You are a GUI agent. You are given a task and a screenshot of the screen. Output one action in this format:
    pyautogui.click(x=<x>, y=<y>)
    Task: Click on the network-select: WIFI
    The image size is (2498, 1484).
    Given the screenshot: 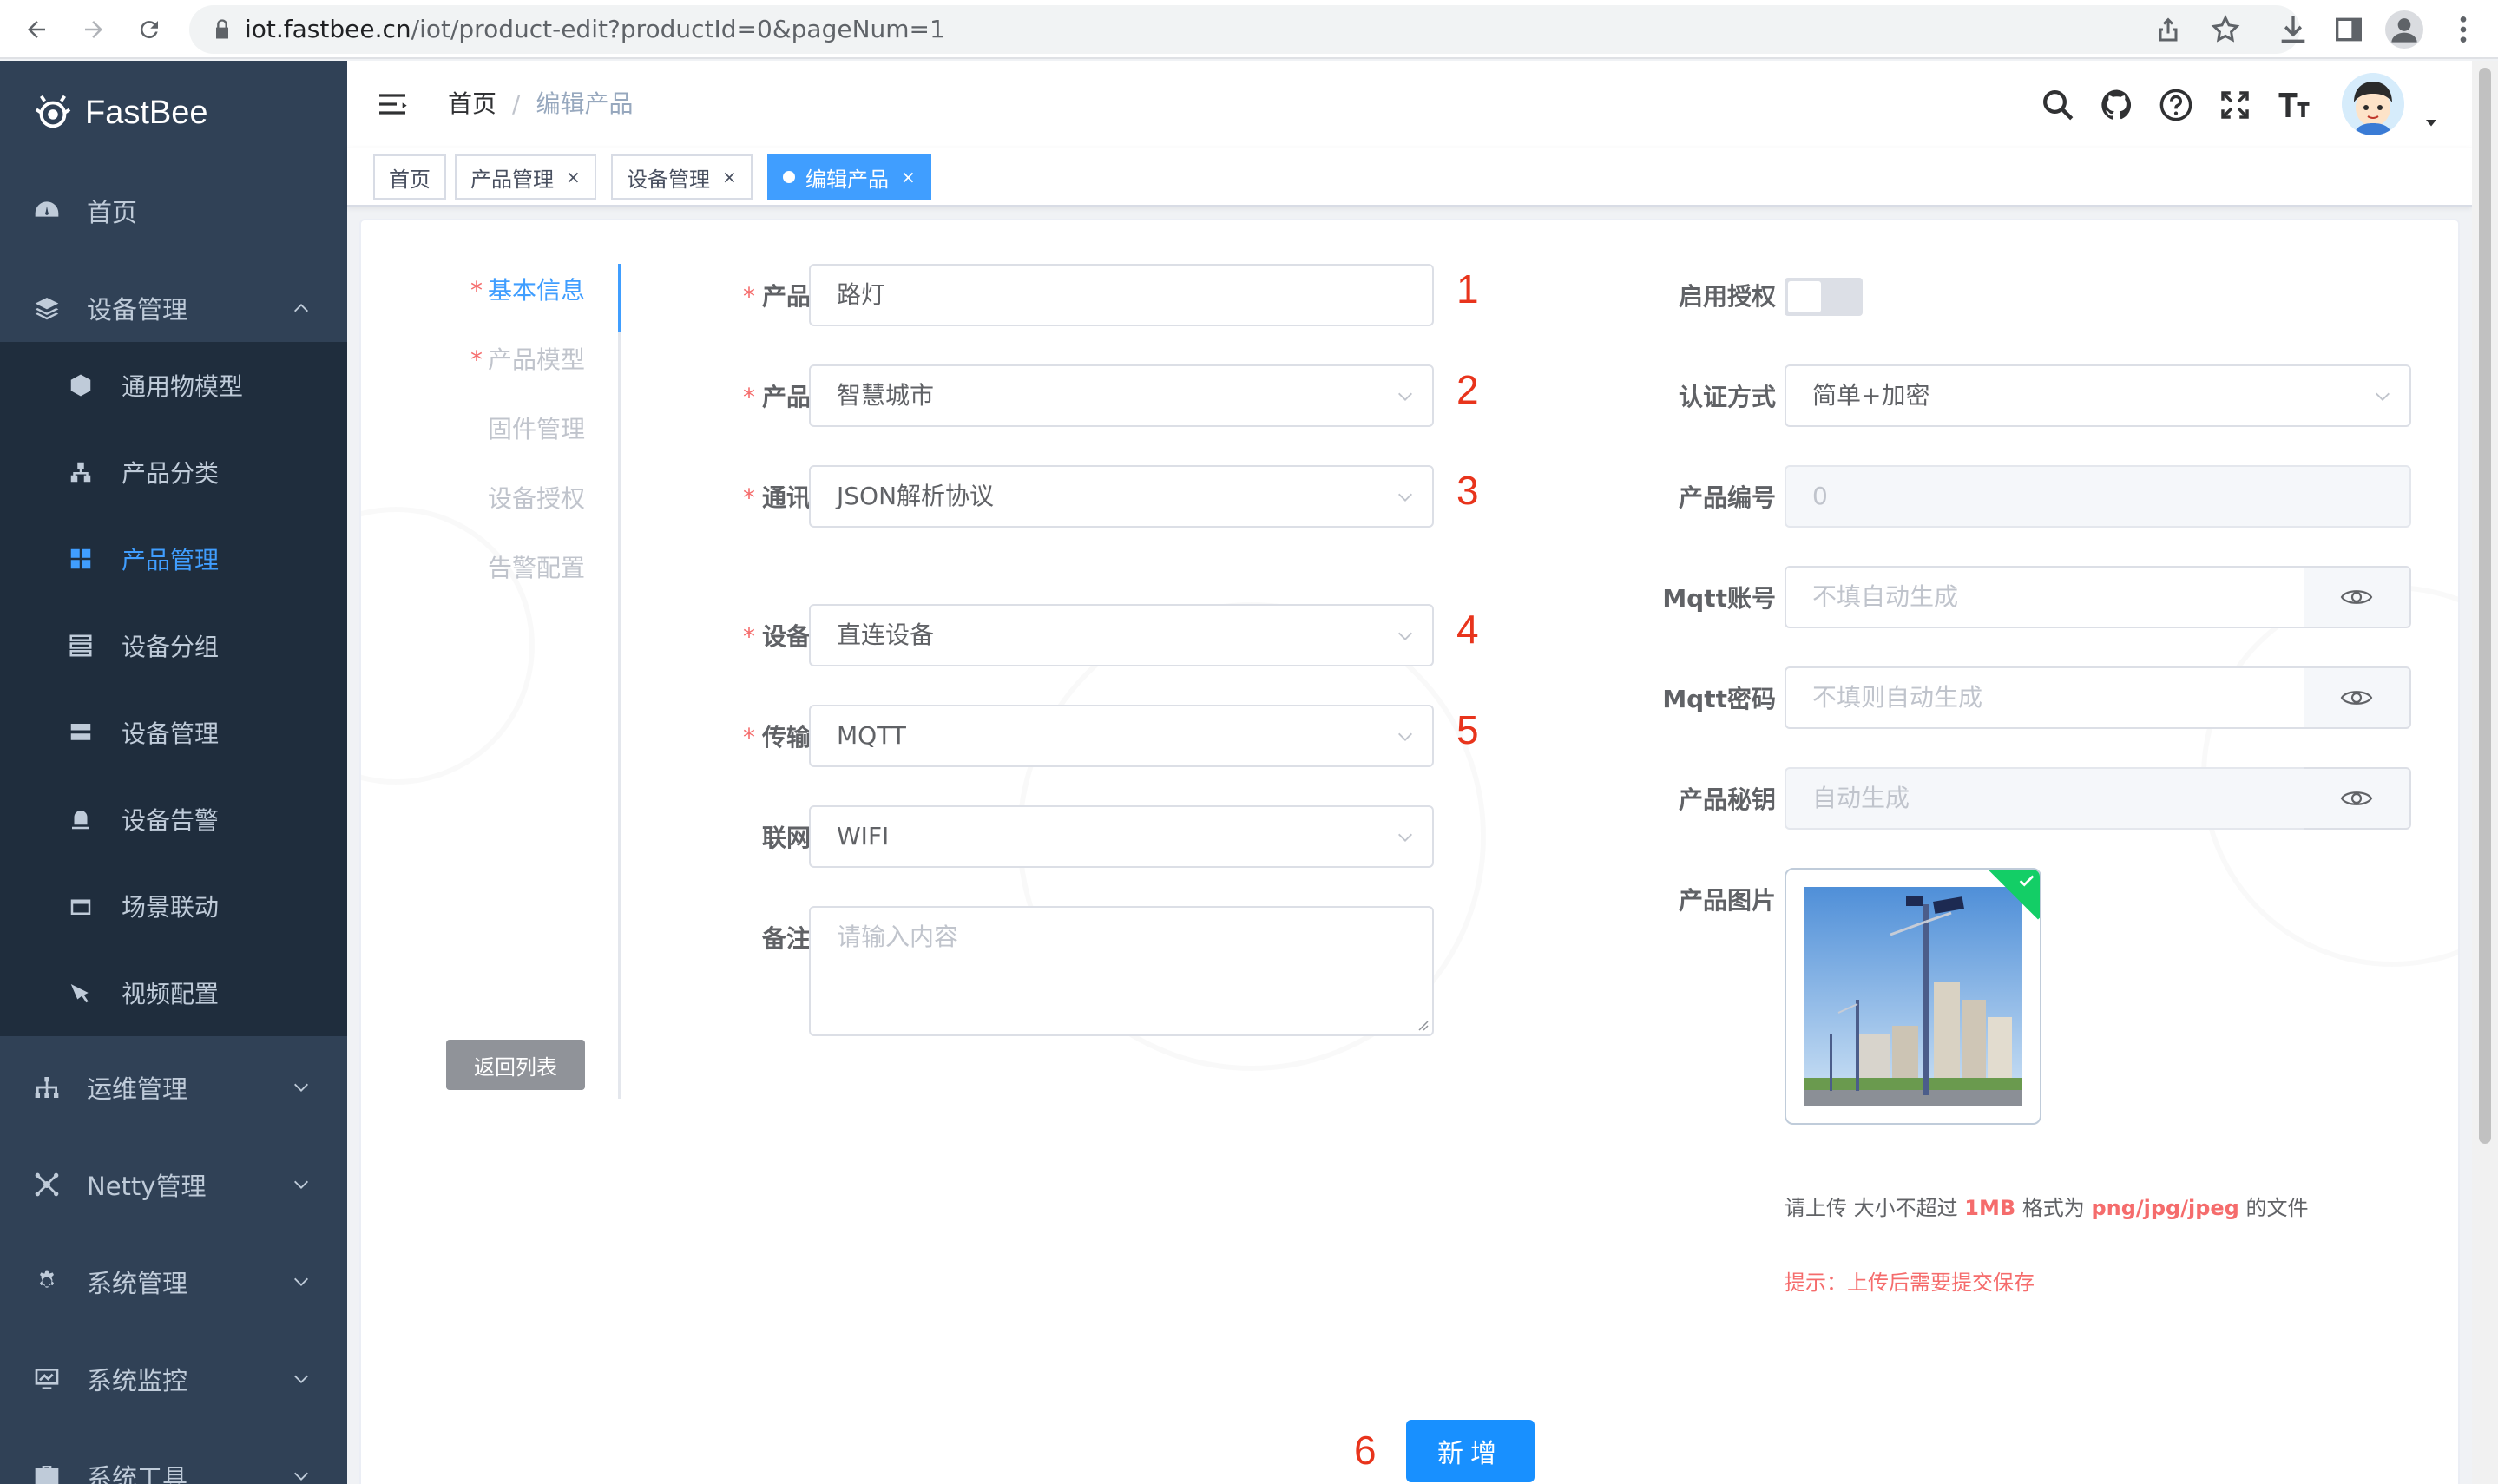 What is the action you would take?
    pyautogui.click(x=1121, y=836)
    